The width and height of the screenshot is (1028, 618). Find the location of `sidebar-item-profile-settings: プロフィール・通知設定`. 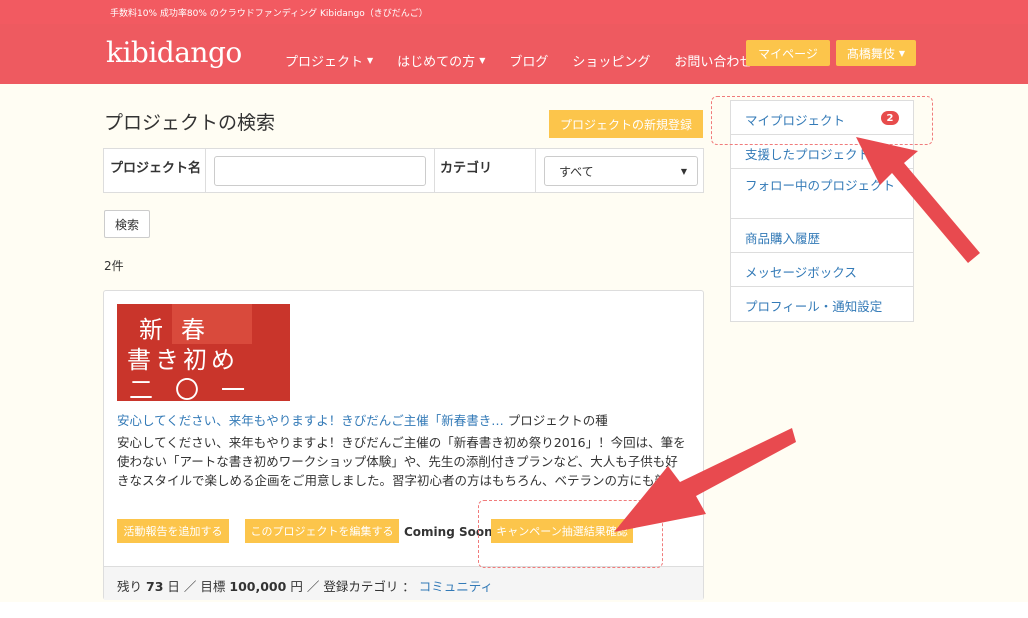

sidebar-item-profile-settings: プロフィール・通知設定 is located at coordinates (822, 304).